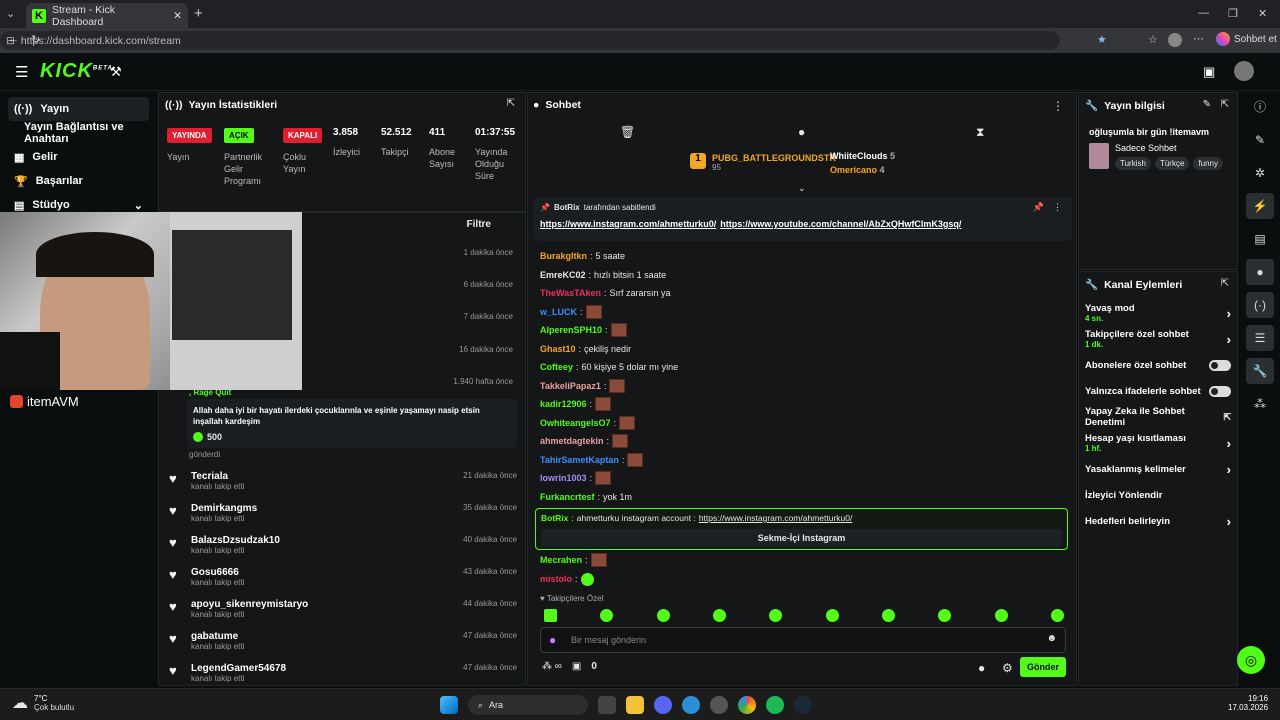 The height and width of the screenshot is (720, 1280). What do you see at coordinates (803, 705) in the screenshot?
I see `steam-icon` at bounding box center [803, 705].